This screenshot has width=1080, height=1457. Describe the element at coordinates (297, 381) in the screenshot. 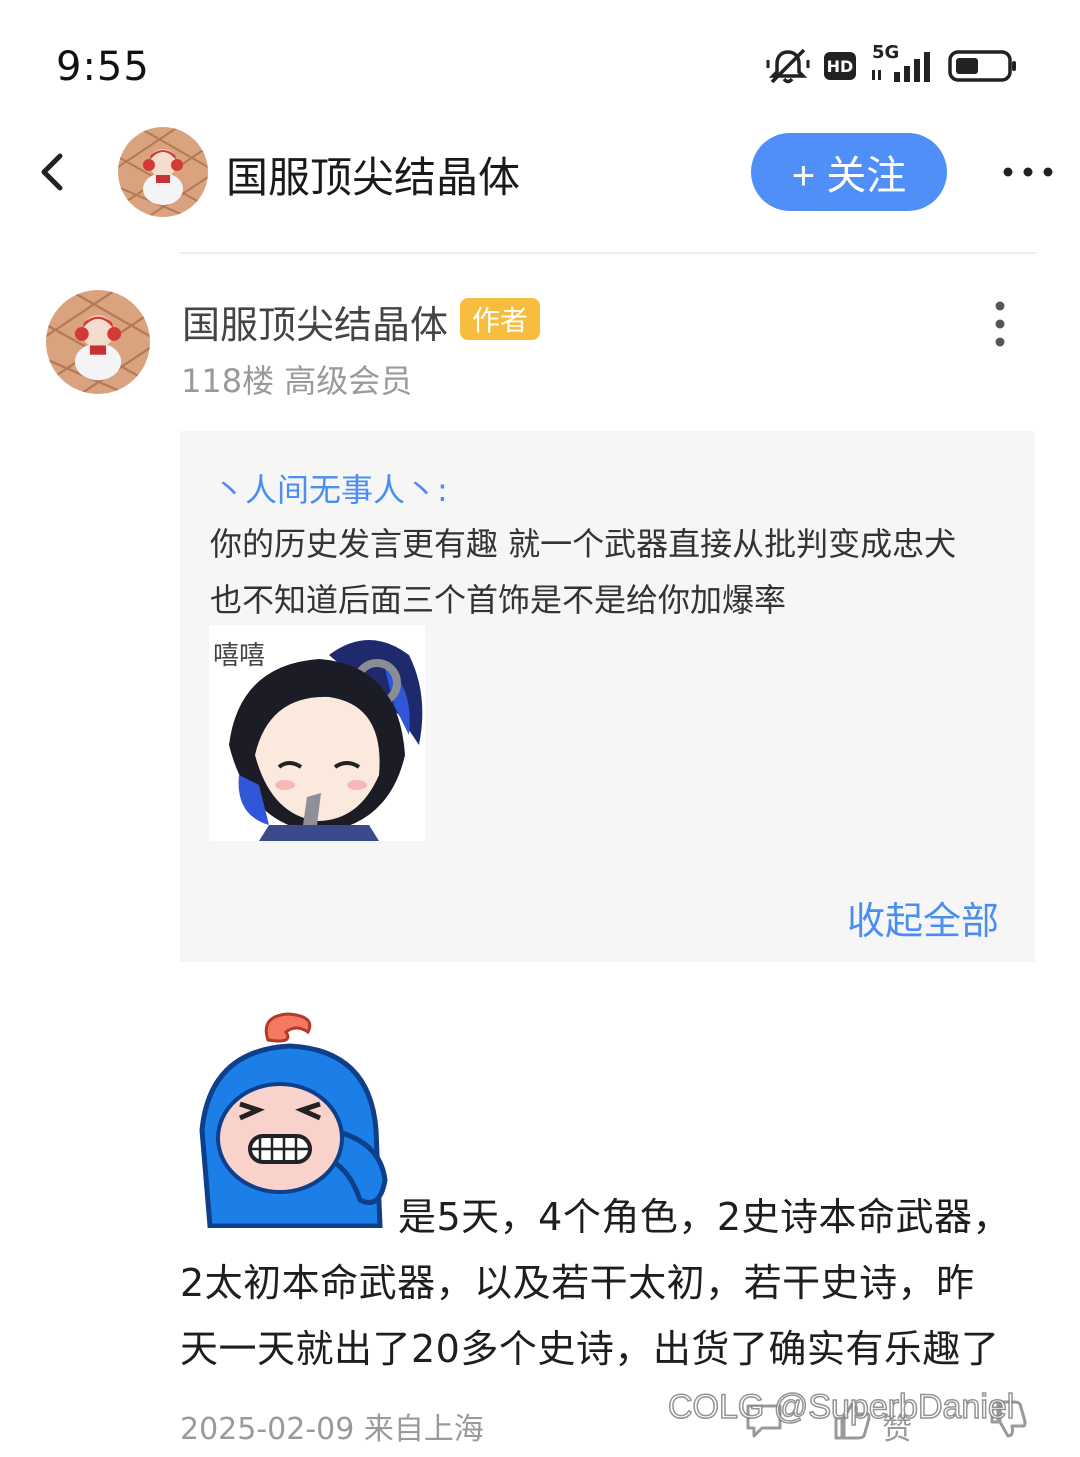

I see `floor-meta: 118楼 高级会员` at that location.